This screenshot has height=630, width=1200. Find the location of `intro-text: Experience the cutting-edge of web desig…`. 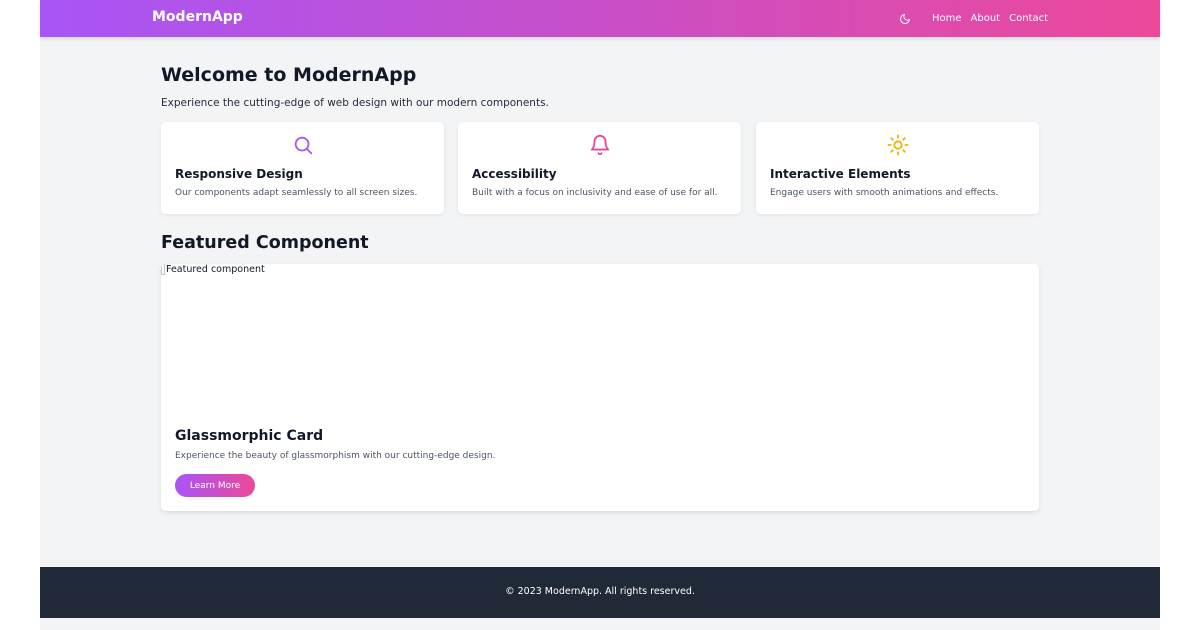

intro-text: Experience the cutting-edge of web desig… is located at coordinates (355, 103).